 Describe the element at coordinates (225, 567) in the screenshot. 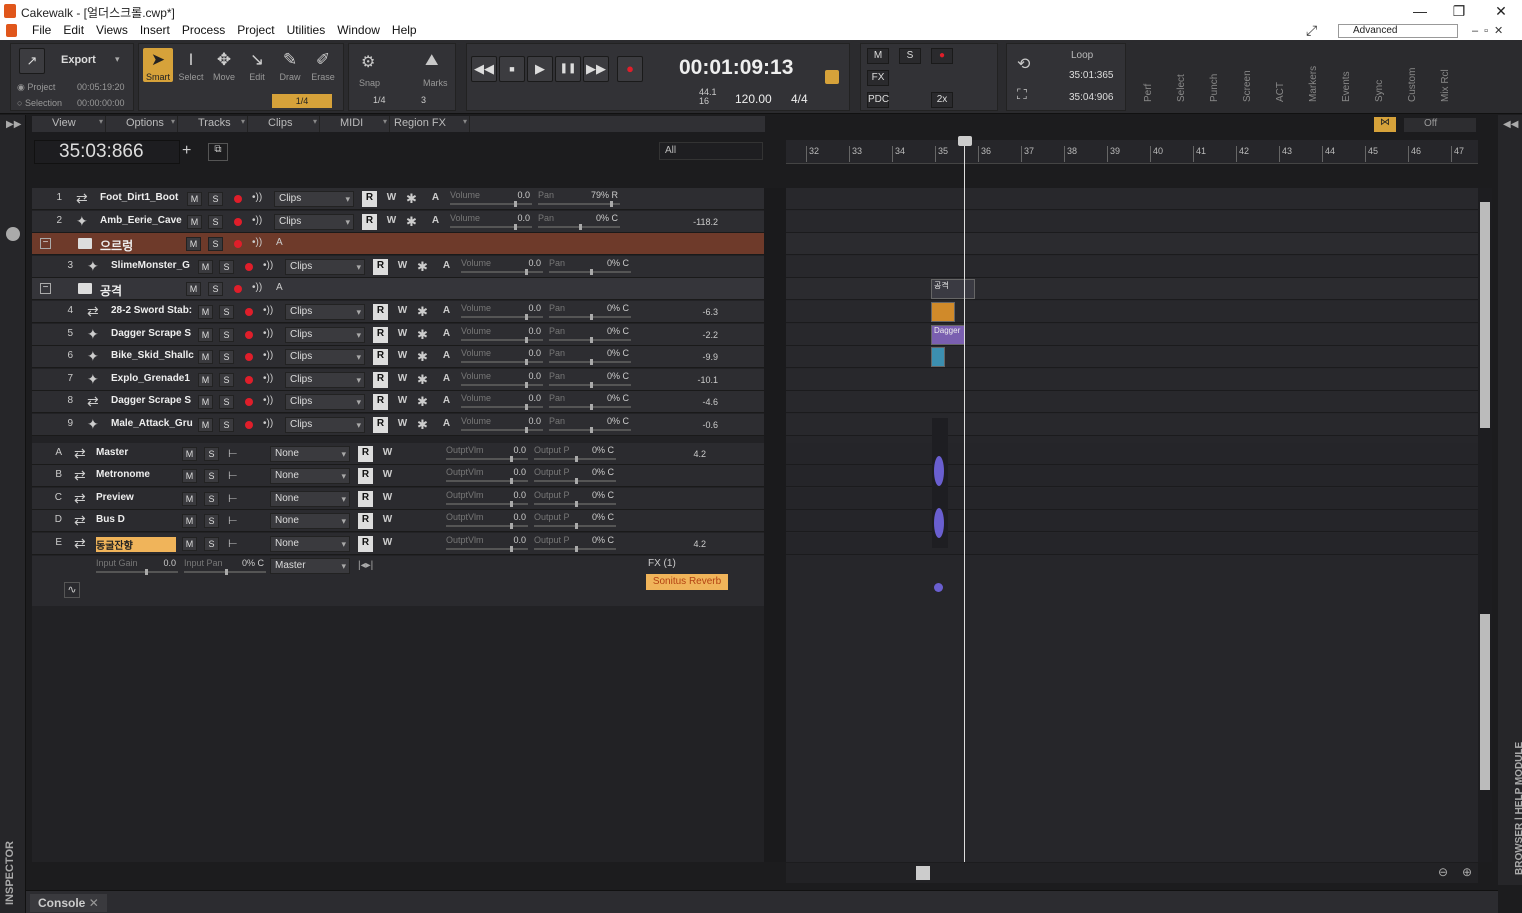

I see `input-pan-slider: Input Pan 0% C` at that location.